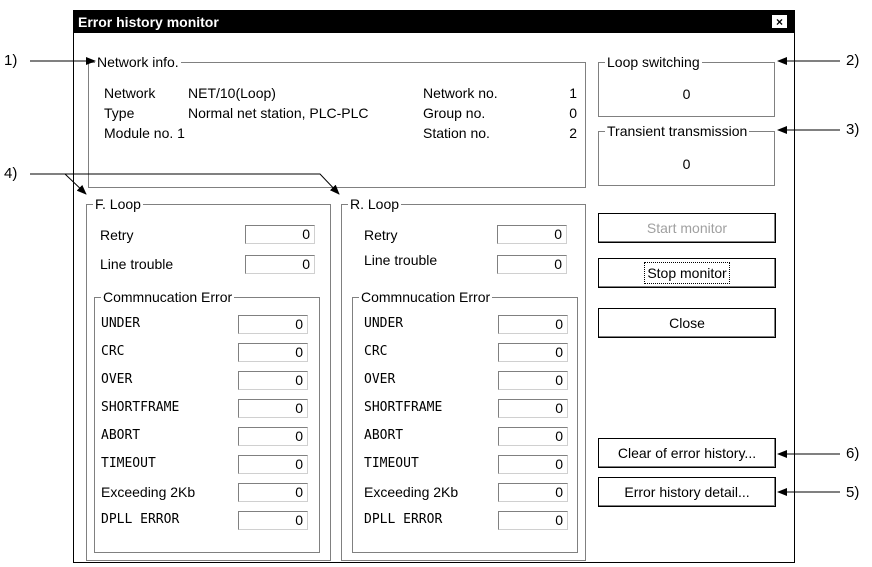  What do you see at coordinates (58, 184) in the screenshot?
I see `arrow-4a` at bounding box center [58, 184].